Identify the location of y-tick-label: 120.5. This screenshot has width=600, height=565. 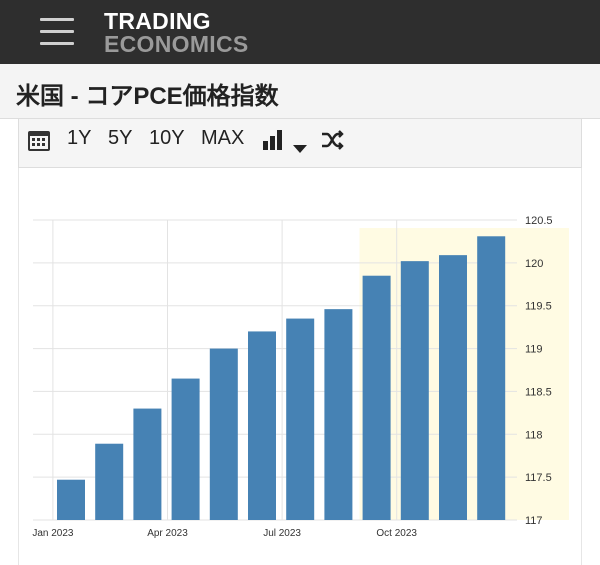
(539, 221).